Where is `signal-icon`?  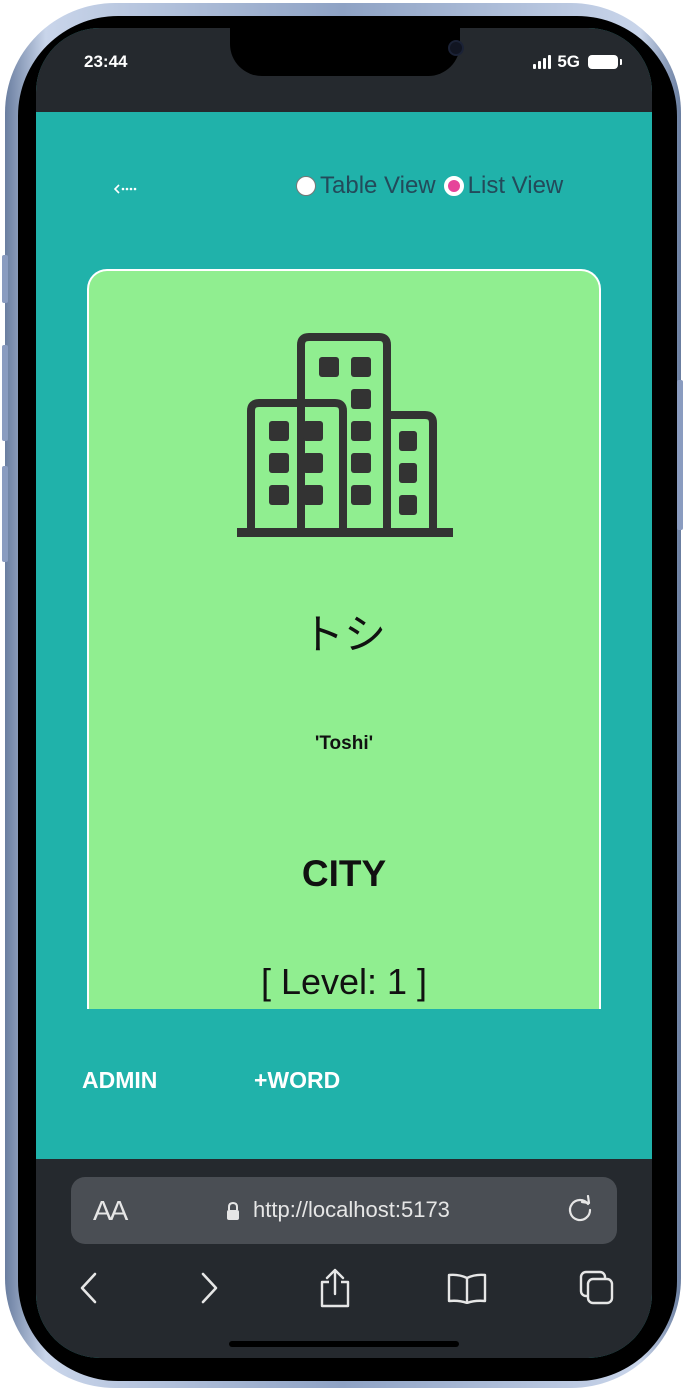 signal-icon is located at coordinates (542, 62).